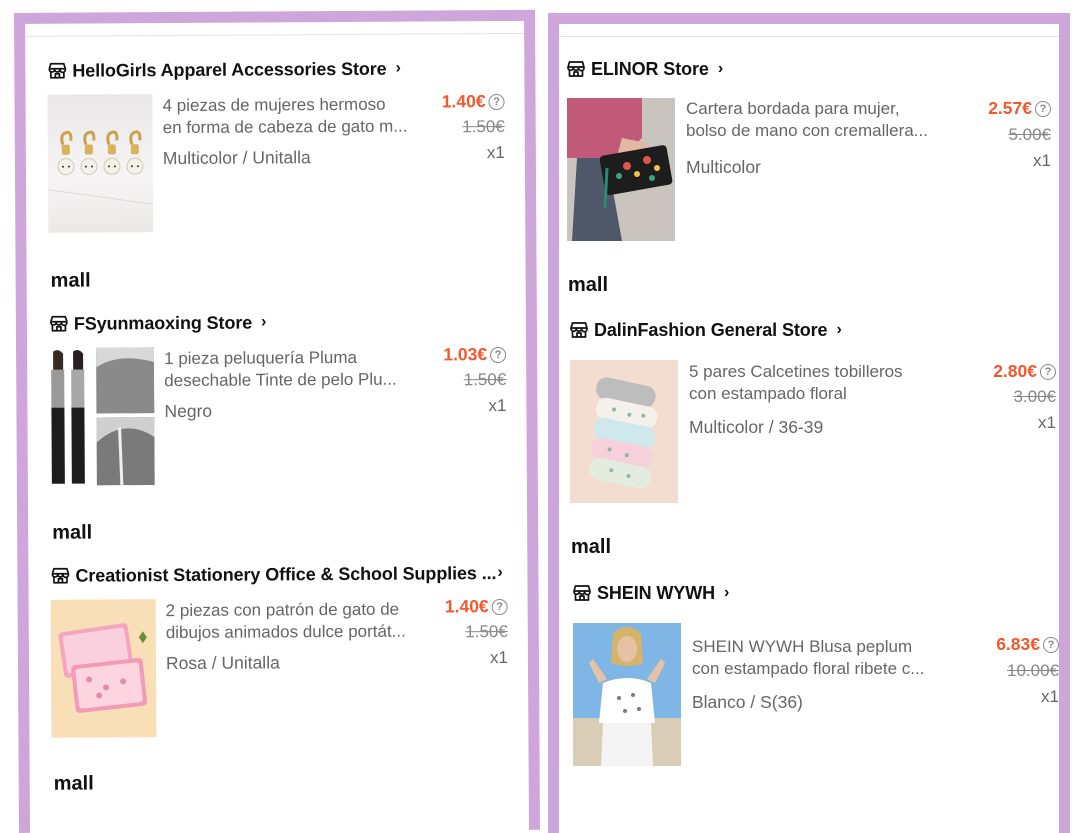 This screenshot has width=1083, height=833. I want to click on store-header: FSyunmaoxing Store ›, so click(158, 322).